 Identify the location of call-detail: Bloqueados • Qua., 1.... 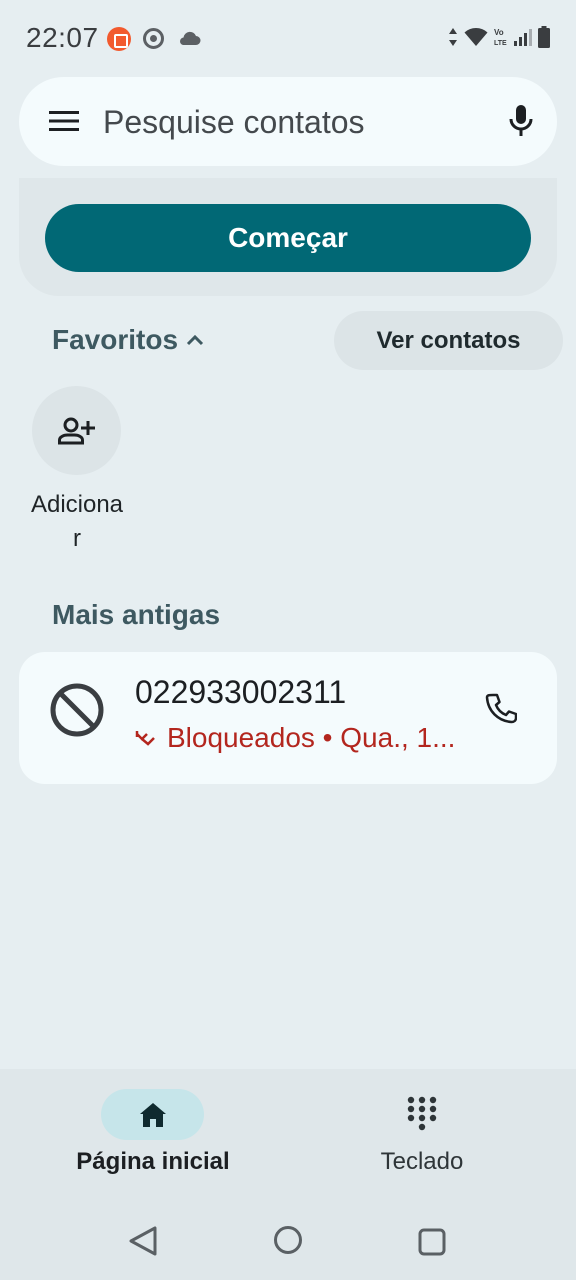
(300, 738).